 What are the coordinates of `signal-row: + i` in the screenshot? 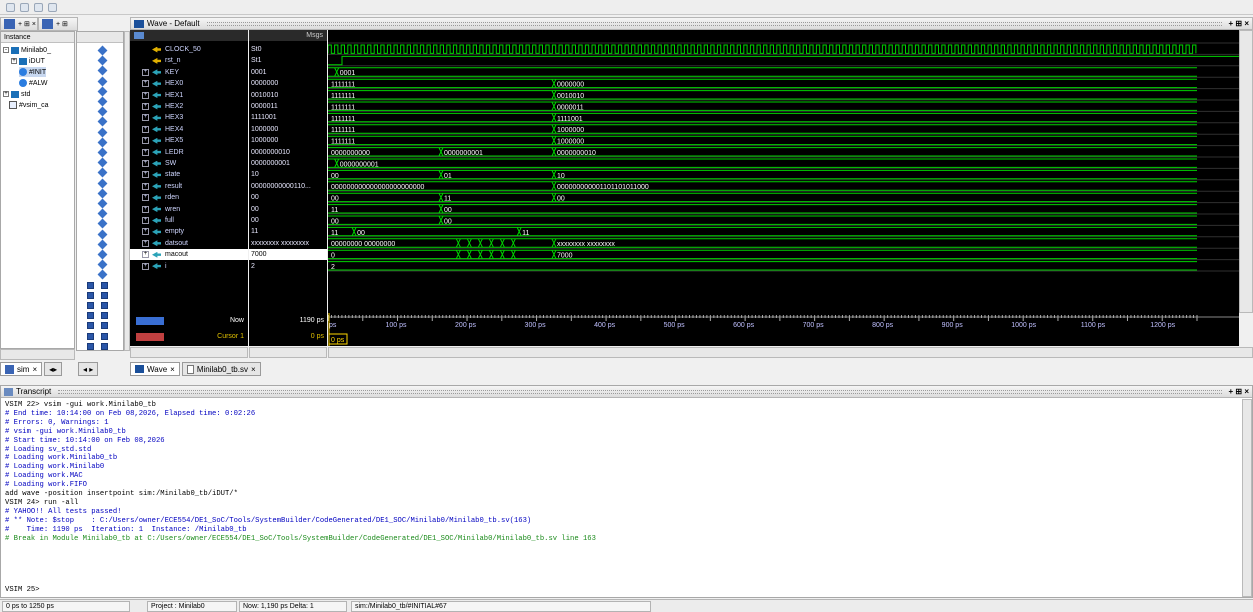 It's located at (189, 266).